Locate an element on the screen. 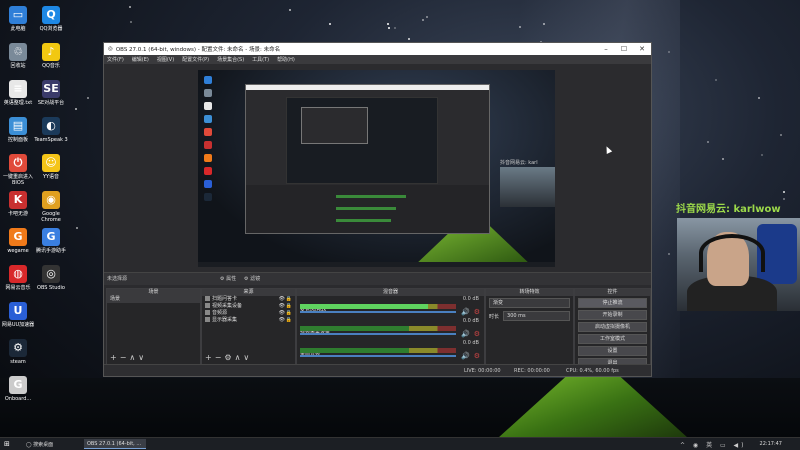 The width and height of the screenshot is (800, 450). menu-item: 配置文件(P) is located at coordinates (195, 59).